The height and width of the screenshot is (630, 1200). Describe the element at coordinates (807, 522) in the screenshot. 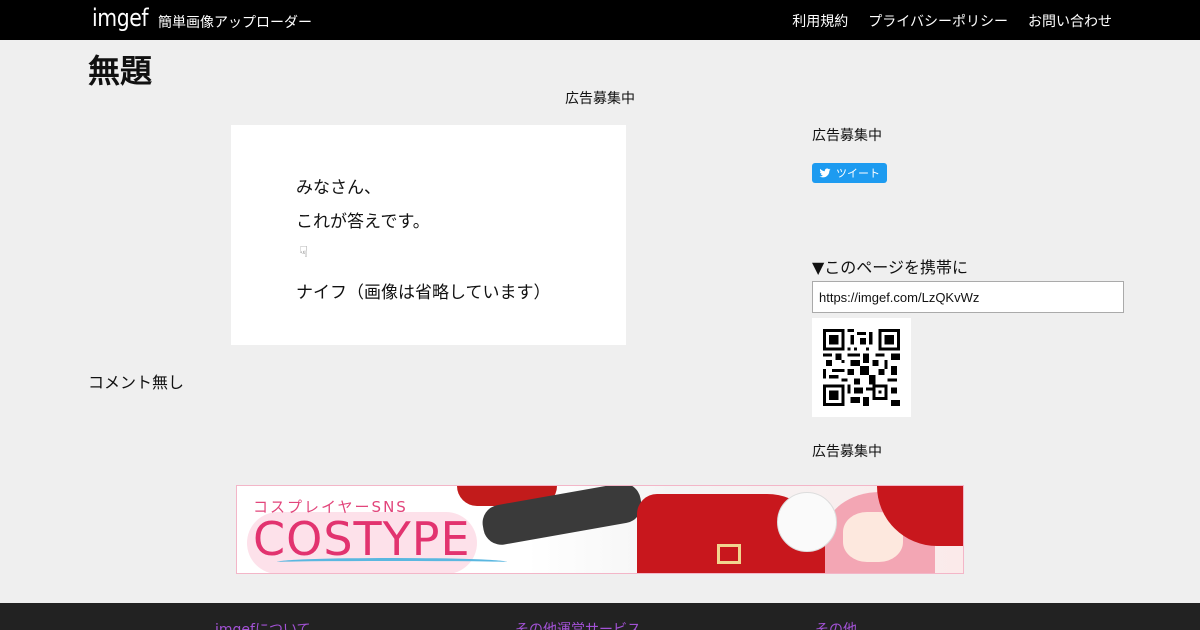

I see `banner-bear-shape` at that location.